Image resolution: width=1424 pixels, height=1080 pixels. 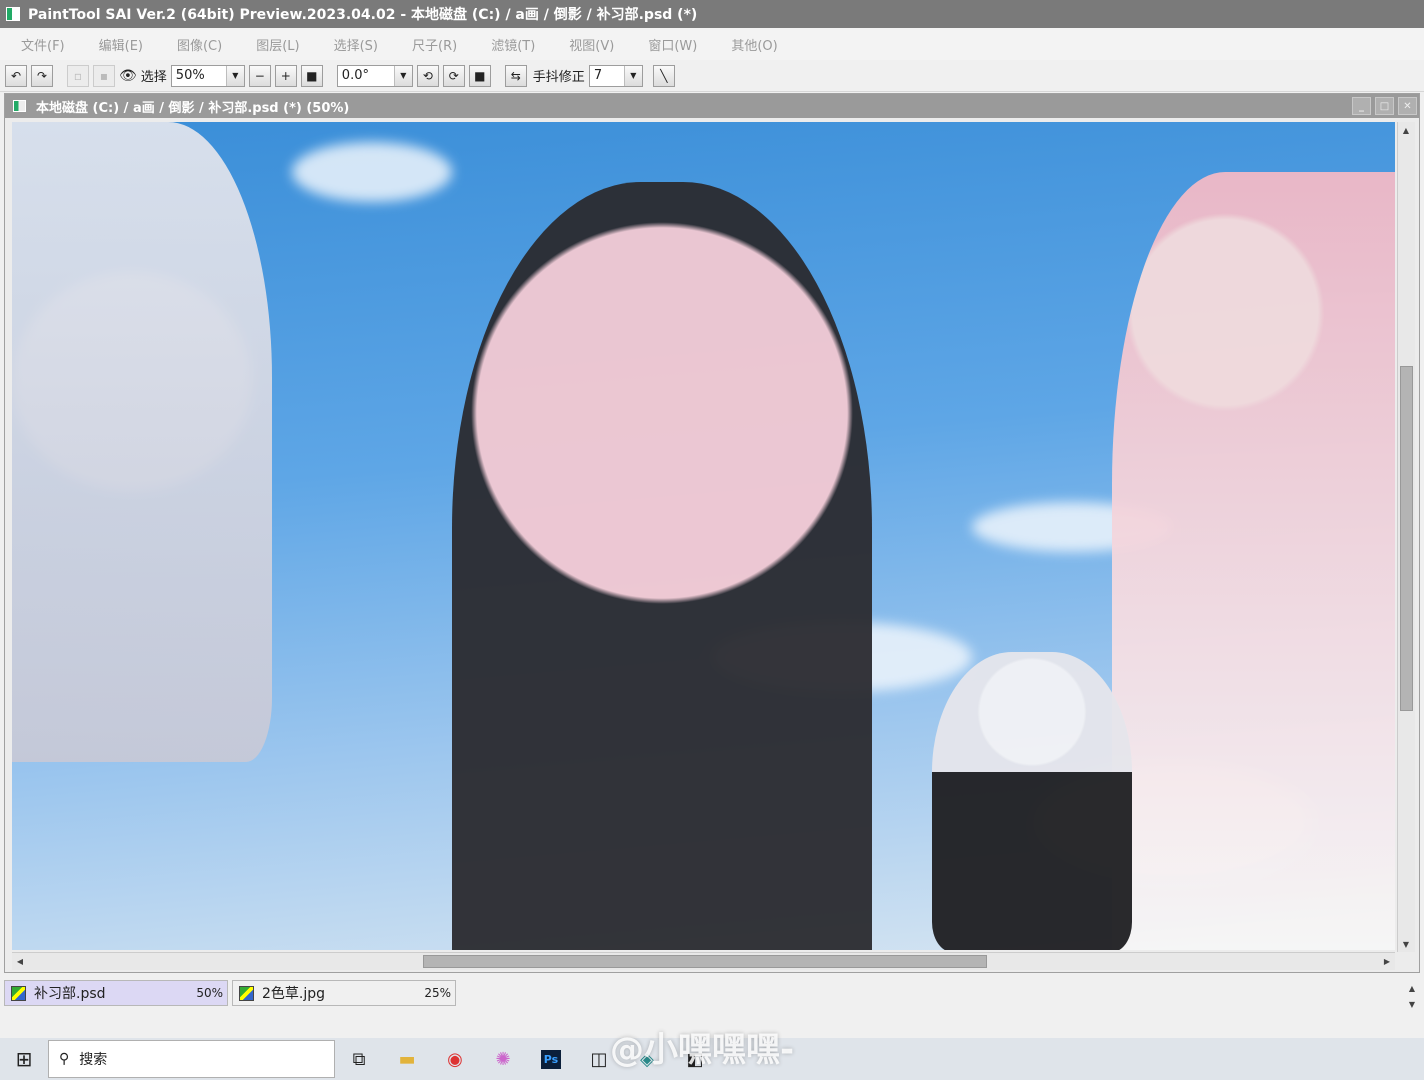 I want to click on scroll-up-icon: ▲, so click(x=1406, y=130).